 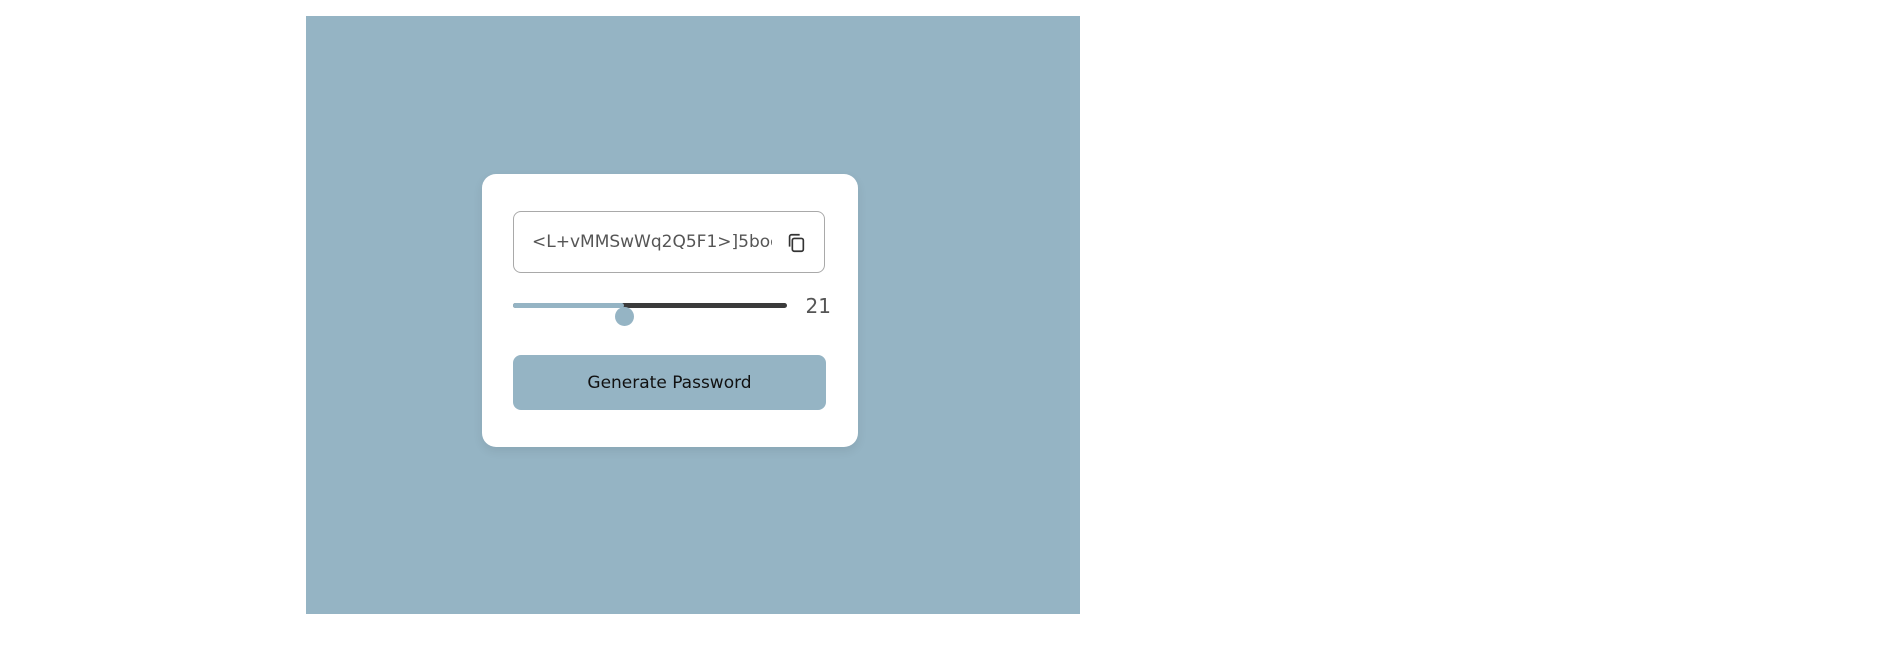 I want to click on copy-button, so click(x=796, y=243).